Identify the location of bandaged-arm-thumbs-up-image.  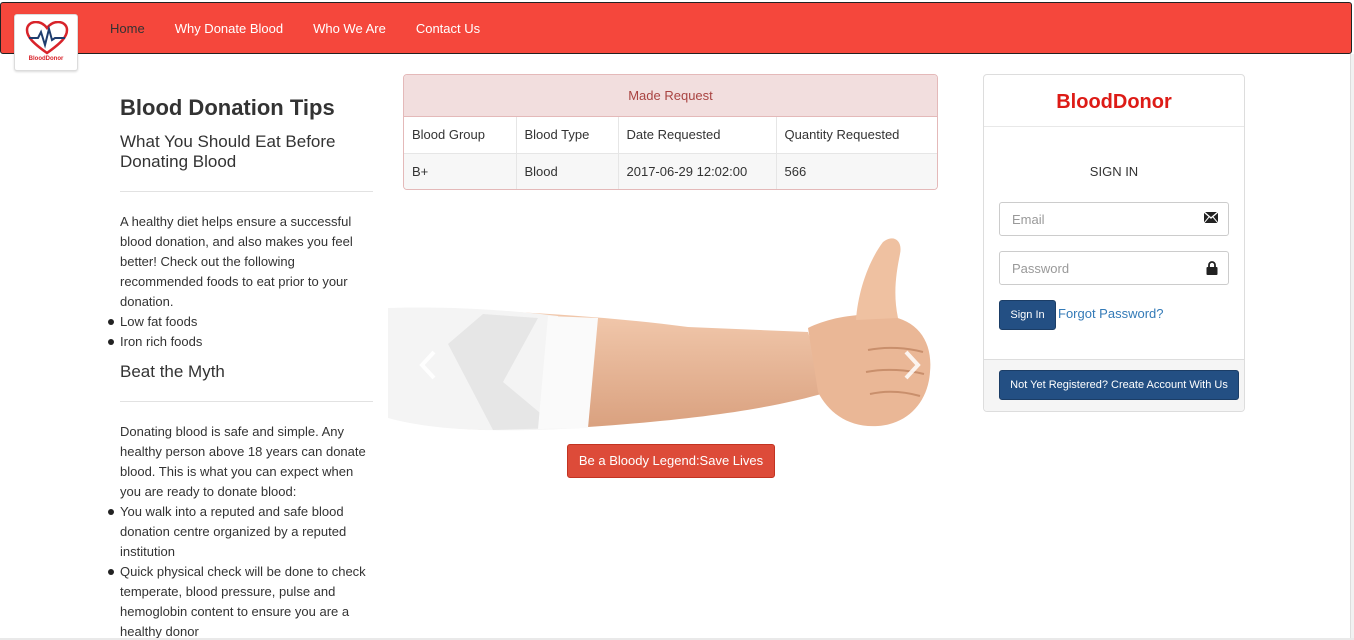
(659, 334).